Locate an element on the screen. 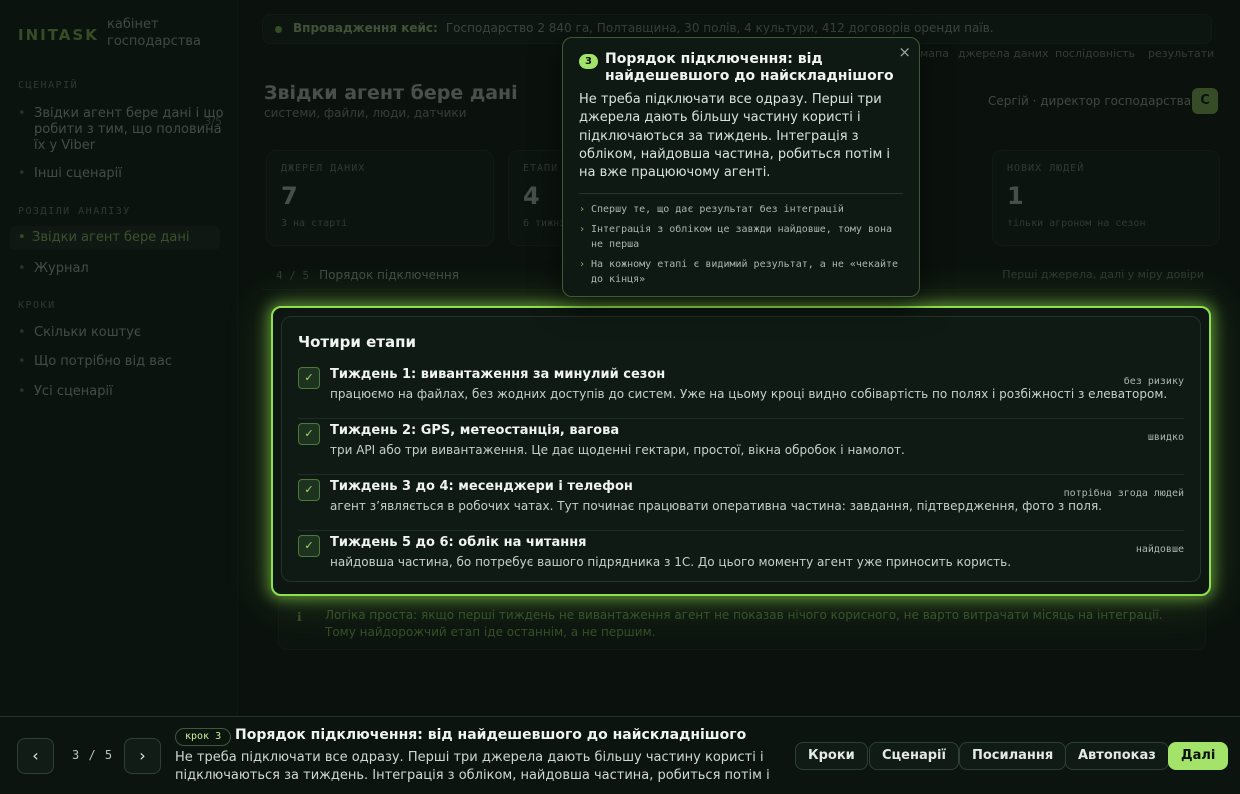 This screenshot has height=794, width=1240. popover-divider is located at coordinates (741, 193).